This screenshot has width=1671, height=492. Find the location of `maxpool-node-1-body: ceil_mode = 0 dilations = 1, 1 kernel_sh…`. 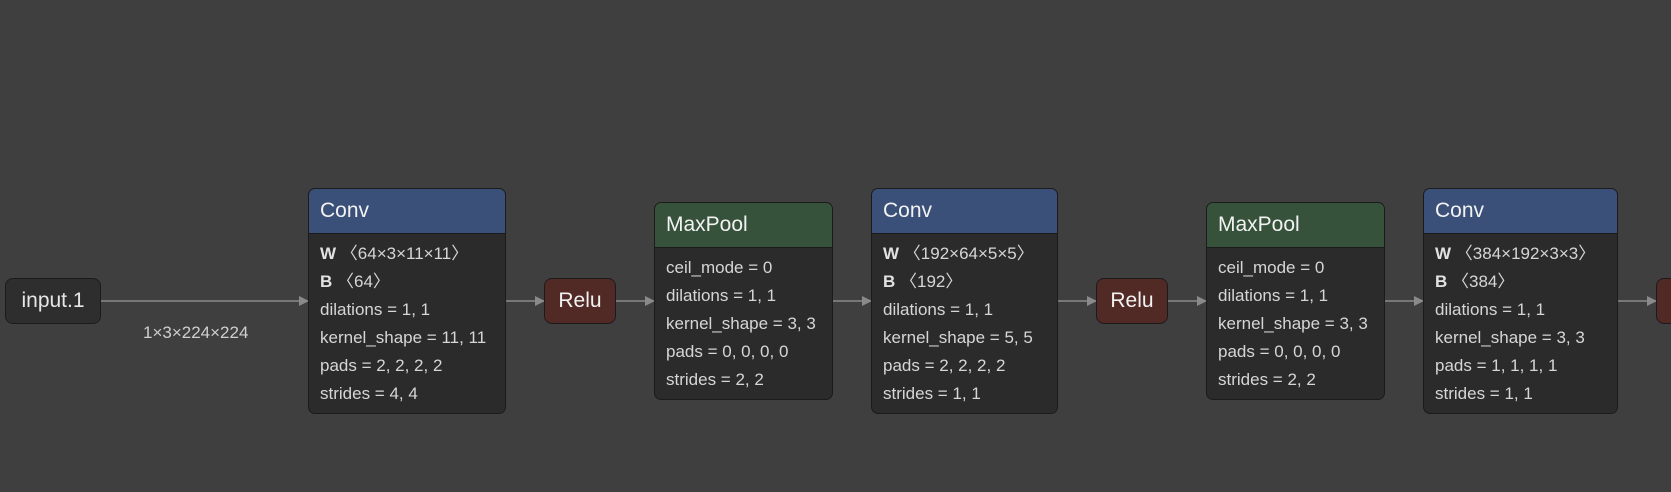

maxpool-node-1-body: ceil_mode = 0 dilations = 1, 1 kernel_sh… is located at coordinates (743, 321).